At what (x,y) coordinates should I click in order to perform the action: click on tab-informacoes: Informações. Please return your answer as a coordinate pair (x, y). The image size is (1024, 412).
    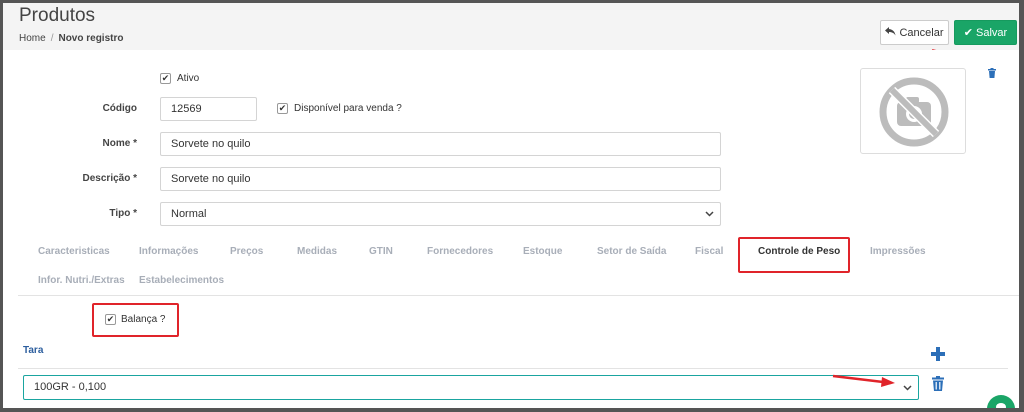
    Looking at the image, I should click on (168, 251).